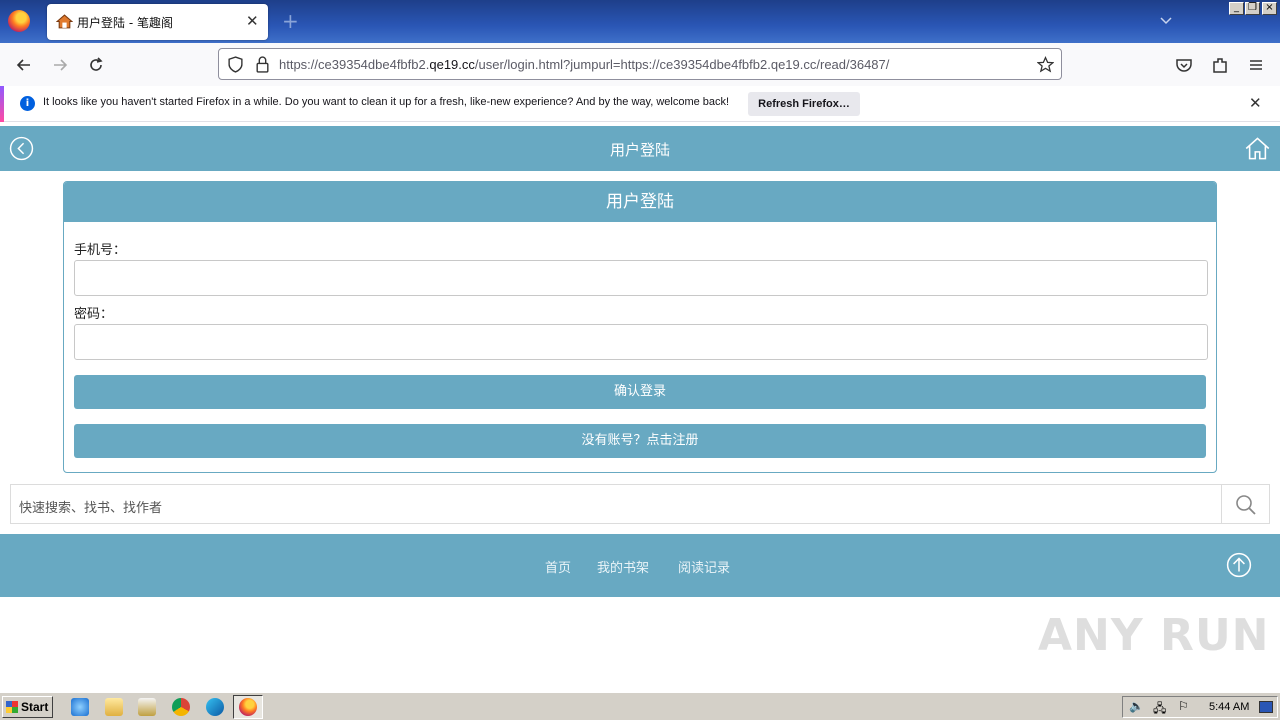 Image resolution: width=1280 pixels, height=720 pixels. I want to click on phone-input, so click(641, 278).